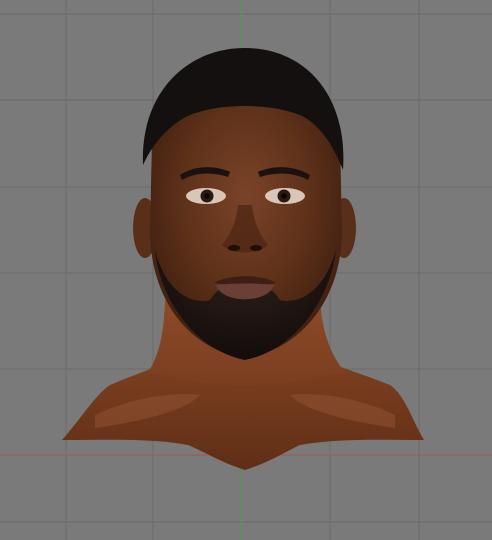 Image resolution: width=492 pixels, height=540 pixels. What do you see at coordinates (284, 196) in the screenshot?
I see `right-pupil` at bounding box center [284, 196].